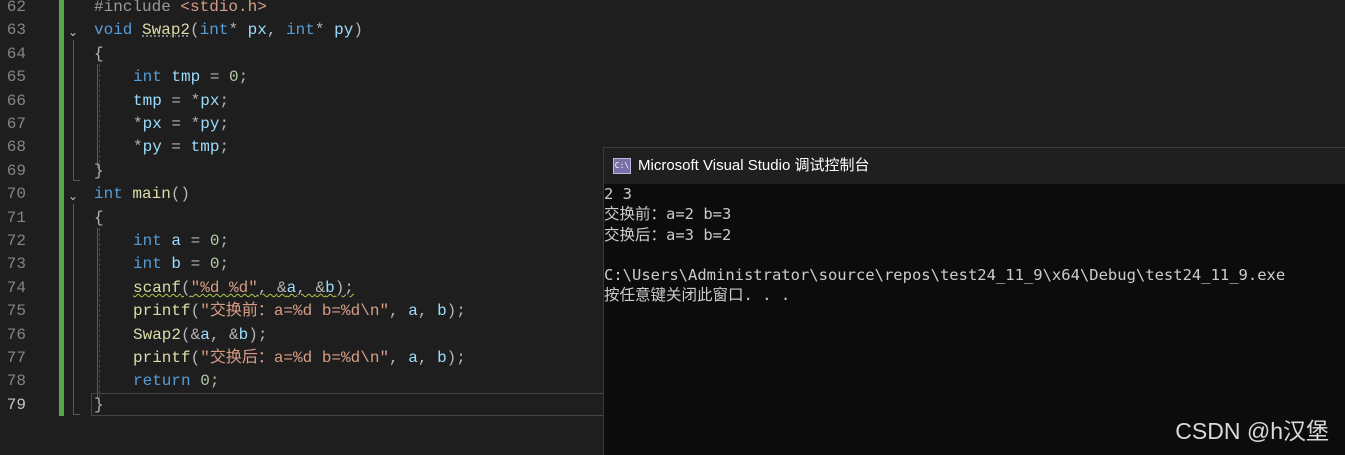 The height and width of the screenshot is (455, 1345). I want to click on code-line: 66 tmp = *px;, so click(672, 101).